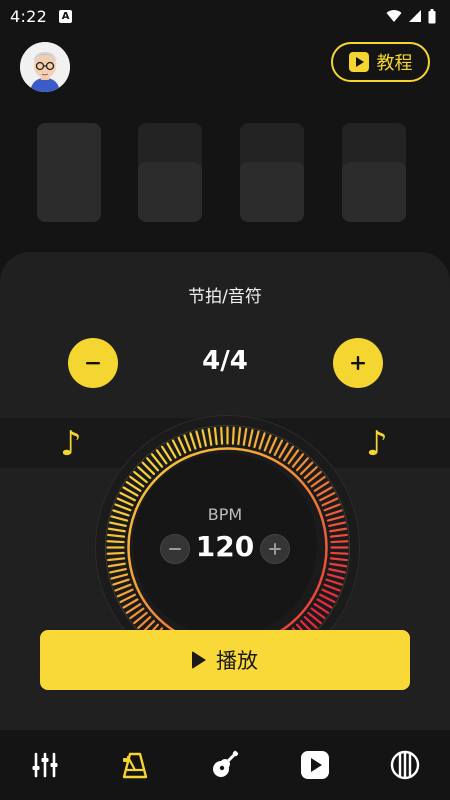 The height and width of the screenshot is (800, 450). I want to click on play-button: 播放, so click(225, 660).